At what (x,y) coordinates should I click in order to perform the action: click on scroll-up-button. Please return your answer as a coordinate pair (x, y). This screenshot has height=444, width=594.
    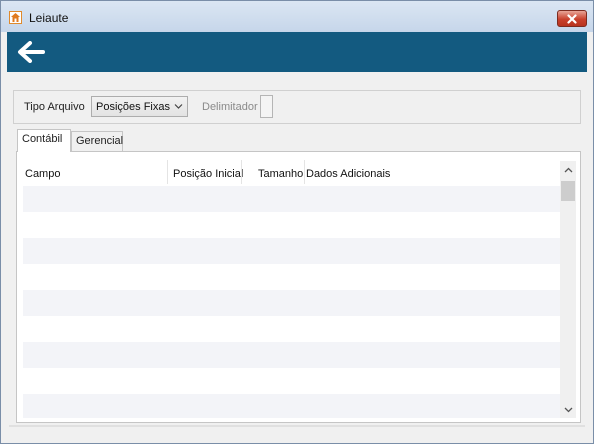
    Looking at the image, I should click on (568, 169).